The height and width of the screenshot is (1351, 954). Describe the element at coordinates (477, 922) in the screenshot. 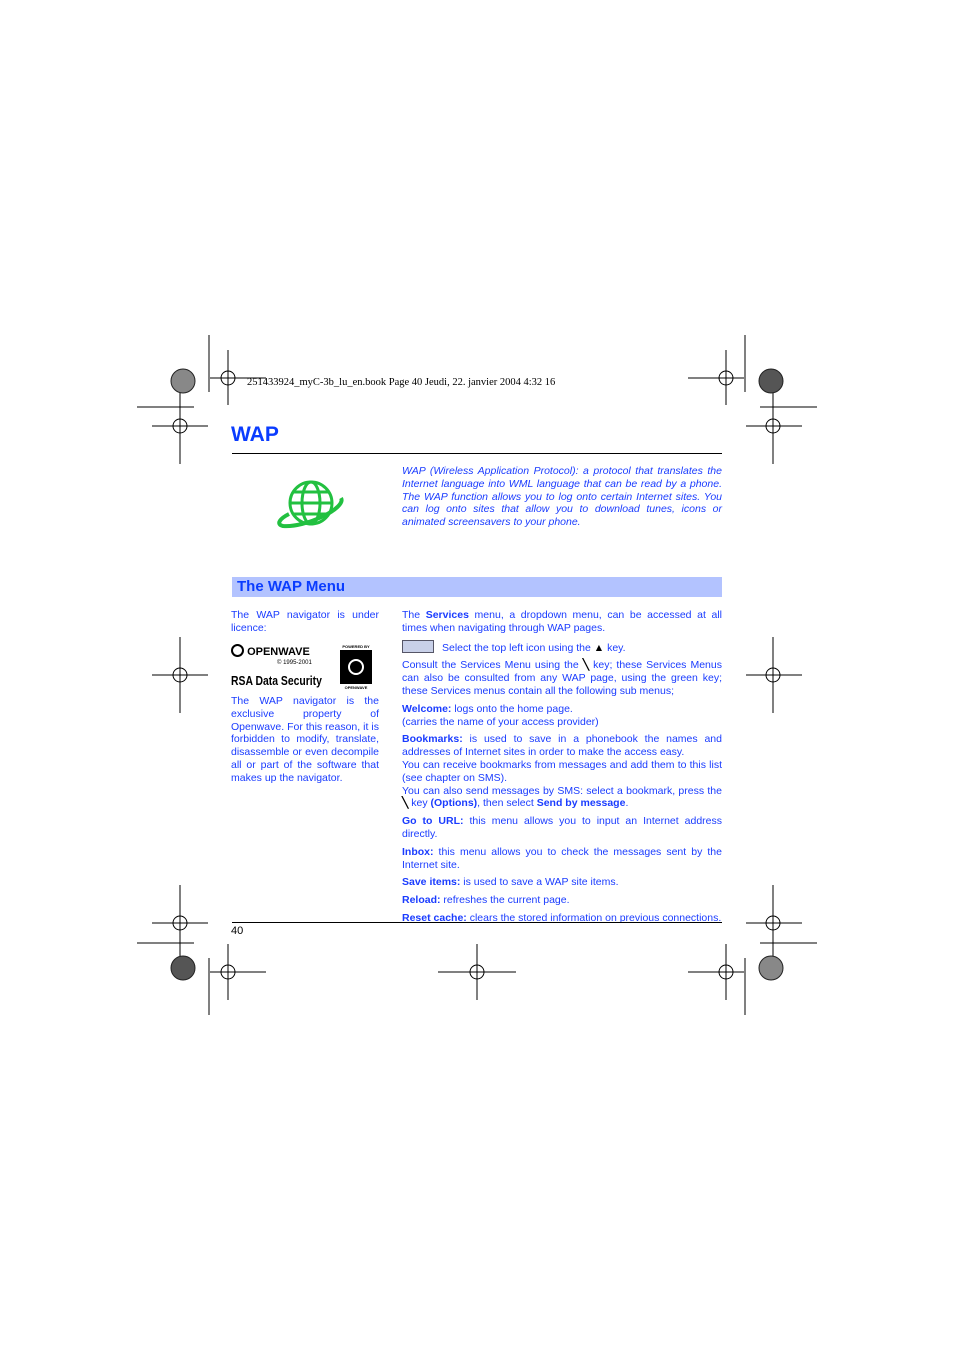

I see `footer-rule` at that location.